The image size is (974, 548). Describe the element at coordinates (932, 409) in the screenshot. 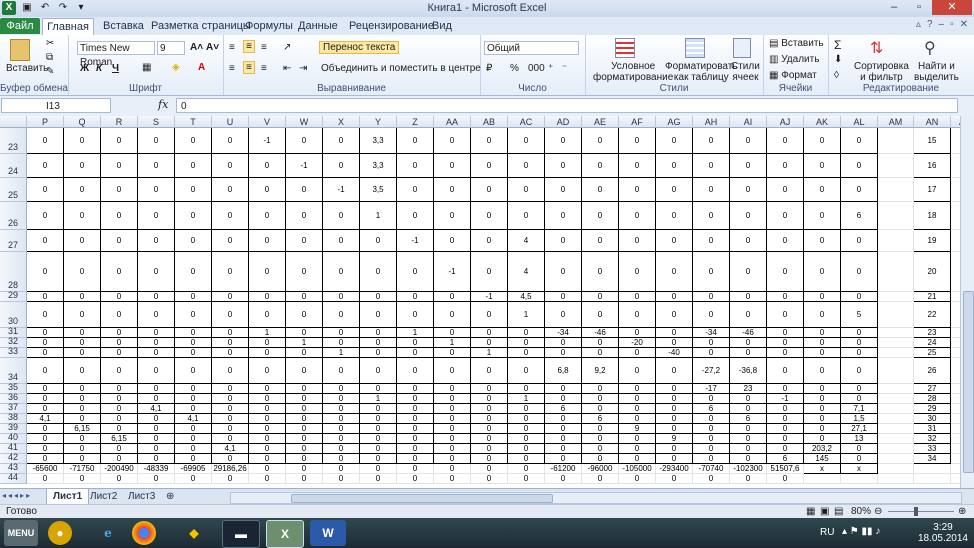

I see `cell: 29` at that location.